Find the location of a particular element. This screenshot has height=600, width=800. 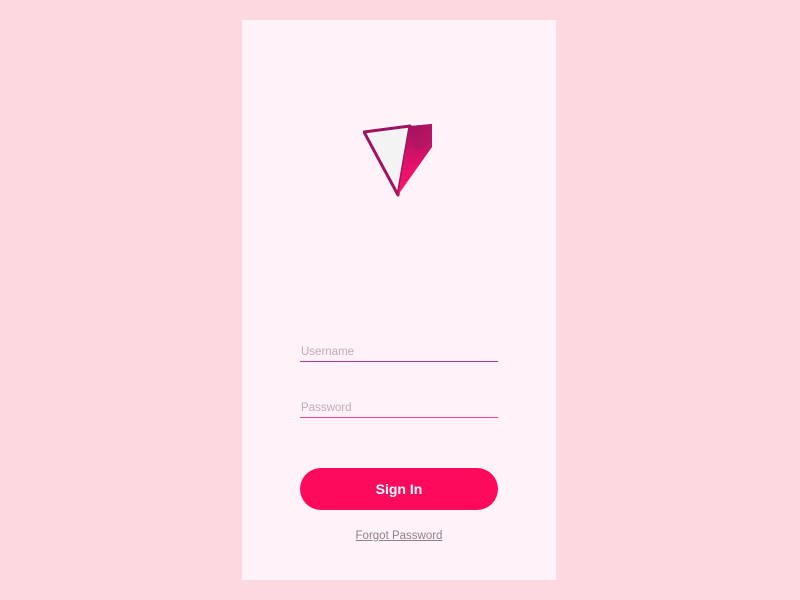

password-field is located at coordinates (399, 408).